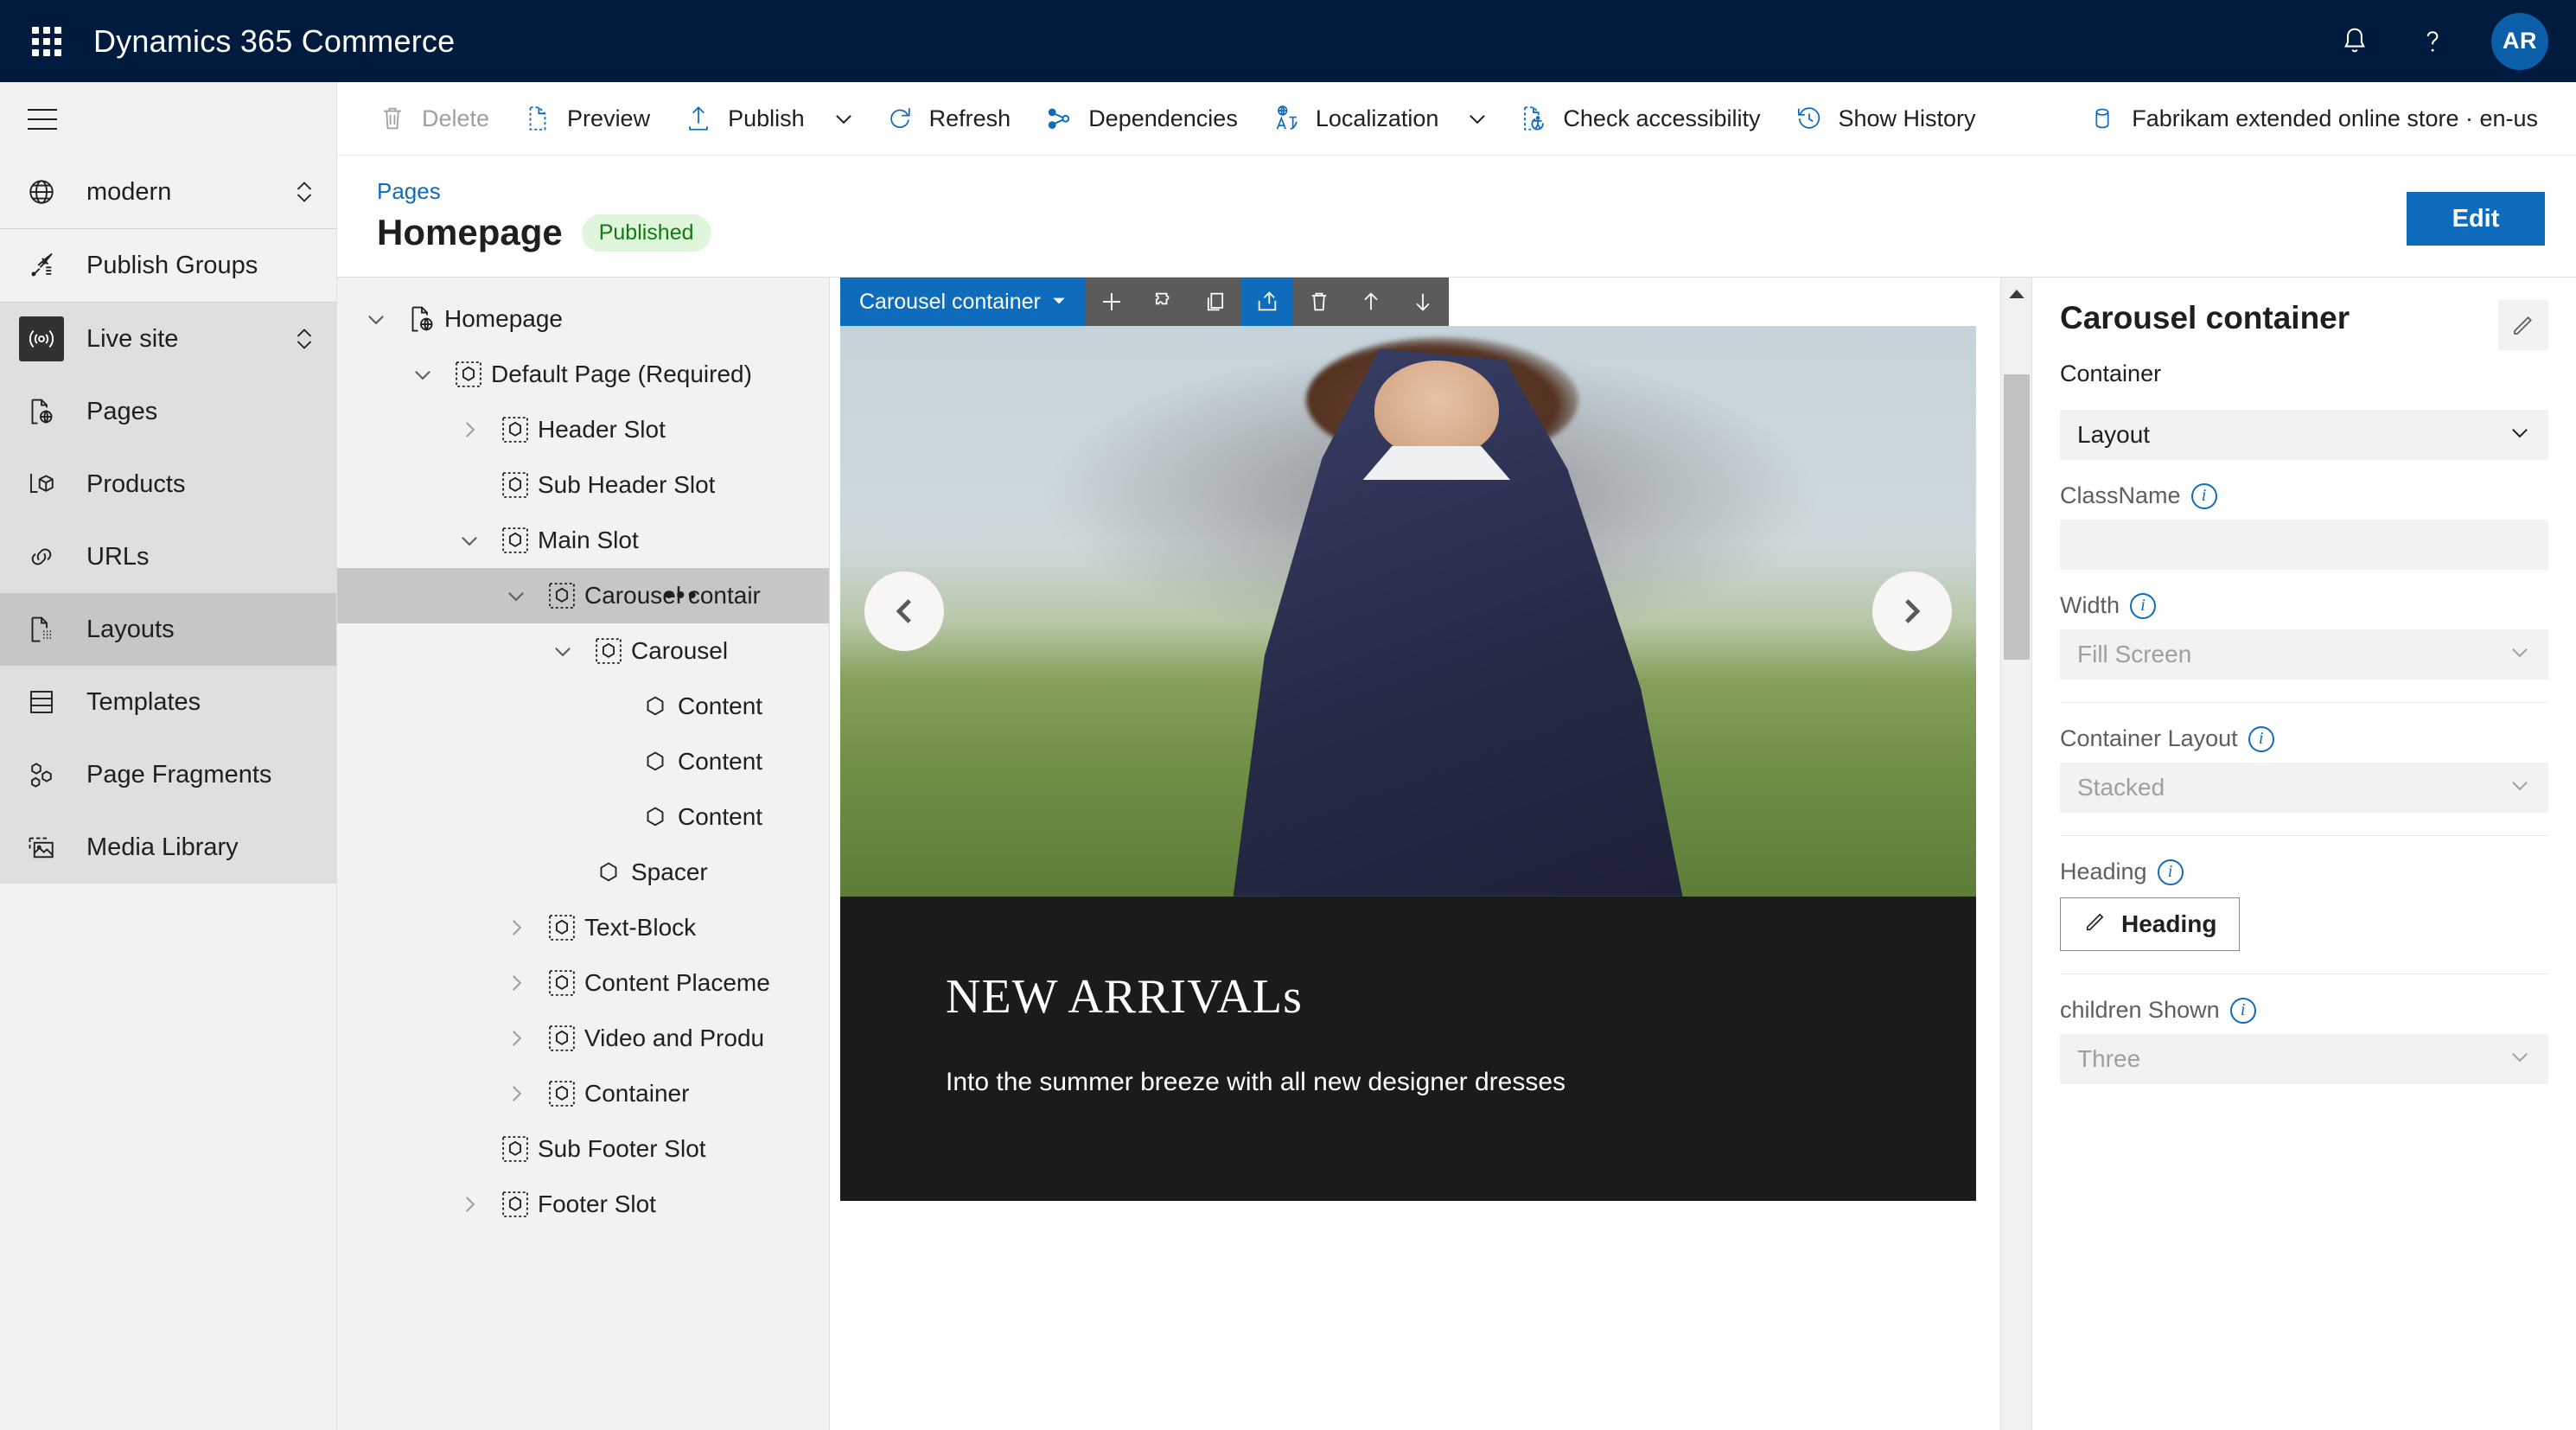 The height and width of the screenshot is (1430, 2576). I want to click on module-toolbar-name: Carousel container, so click(963, 302).